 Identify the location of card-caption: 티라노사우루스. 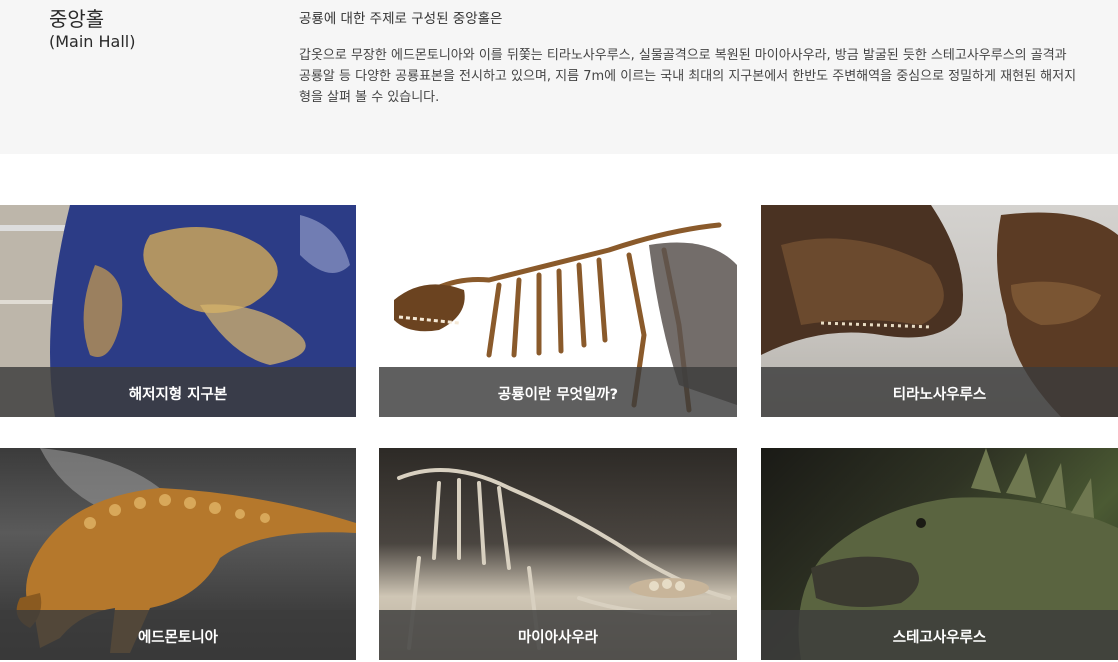
(939, 392).